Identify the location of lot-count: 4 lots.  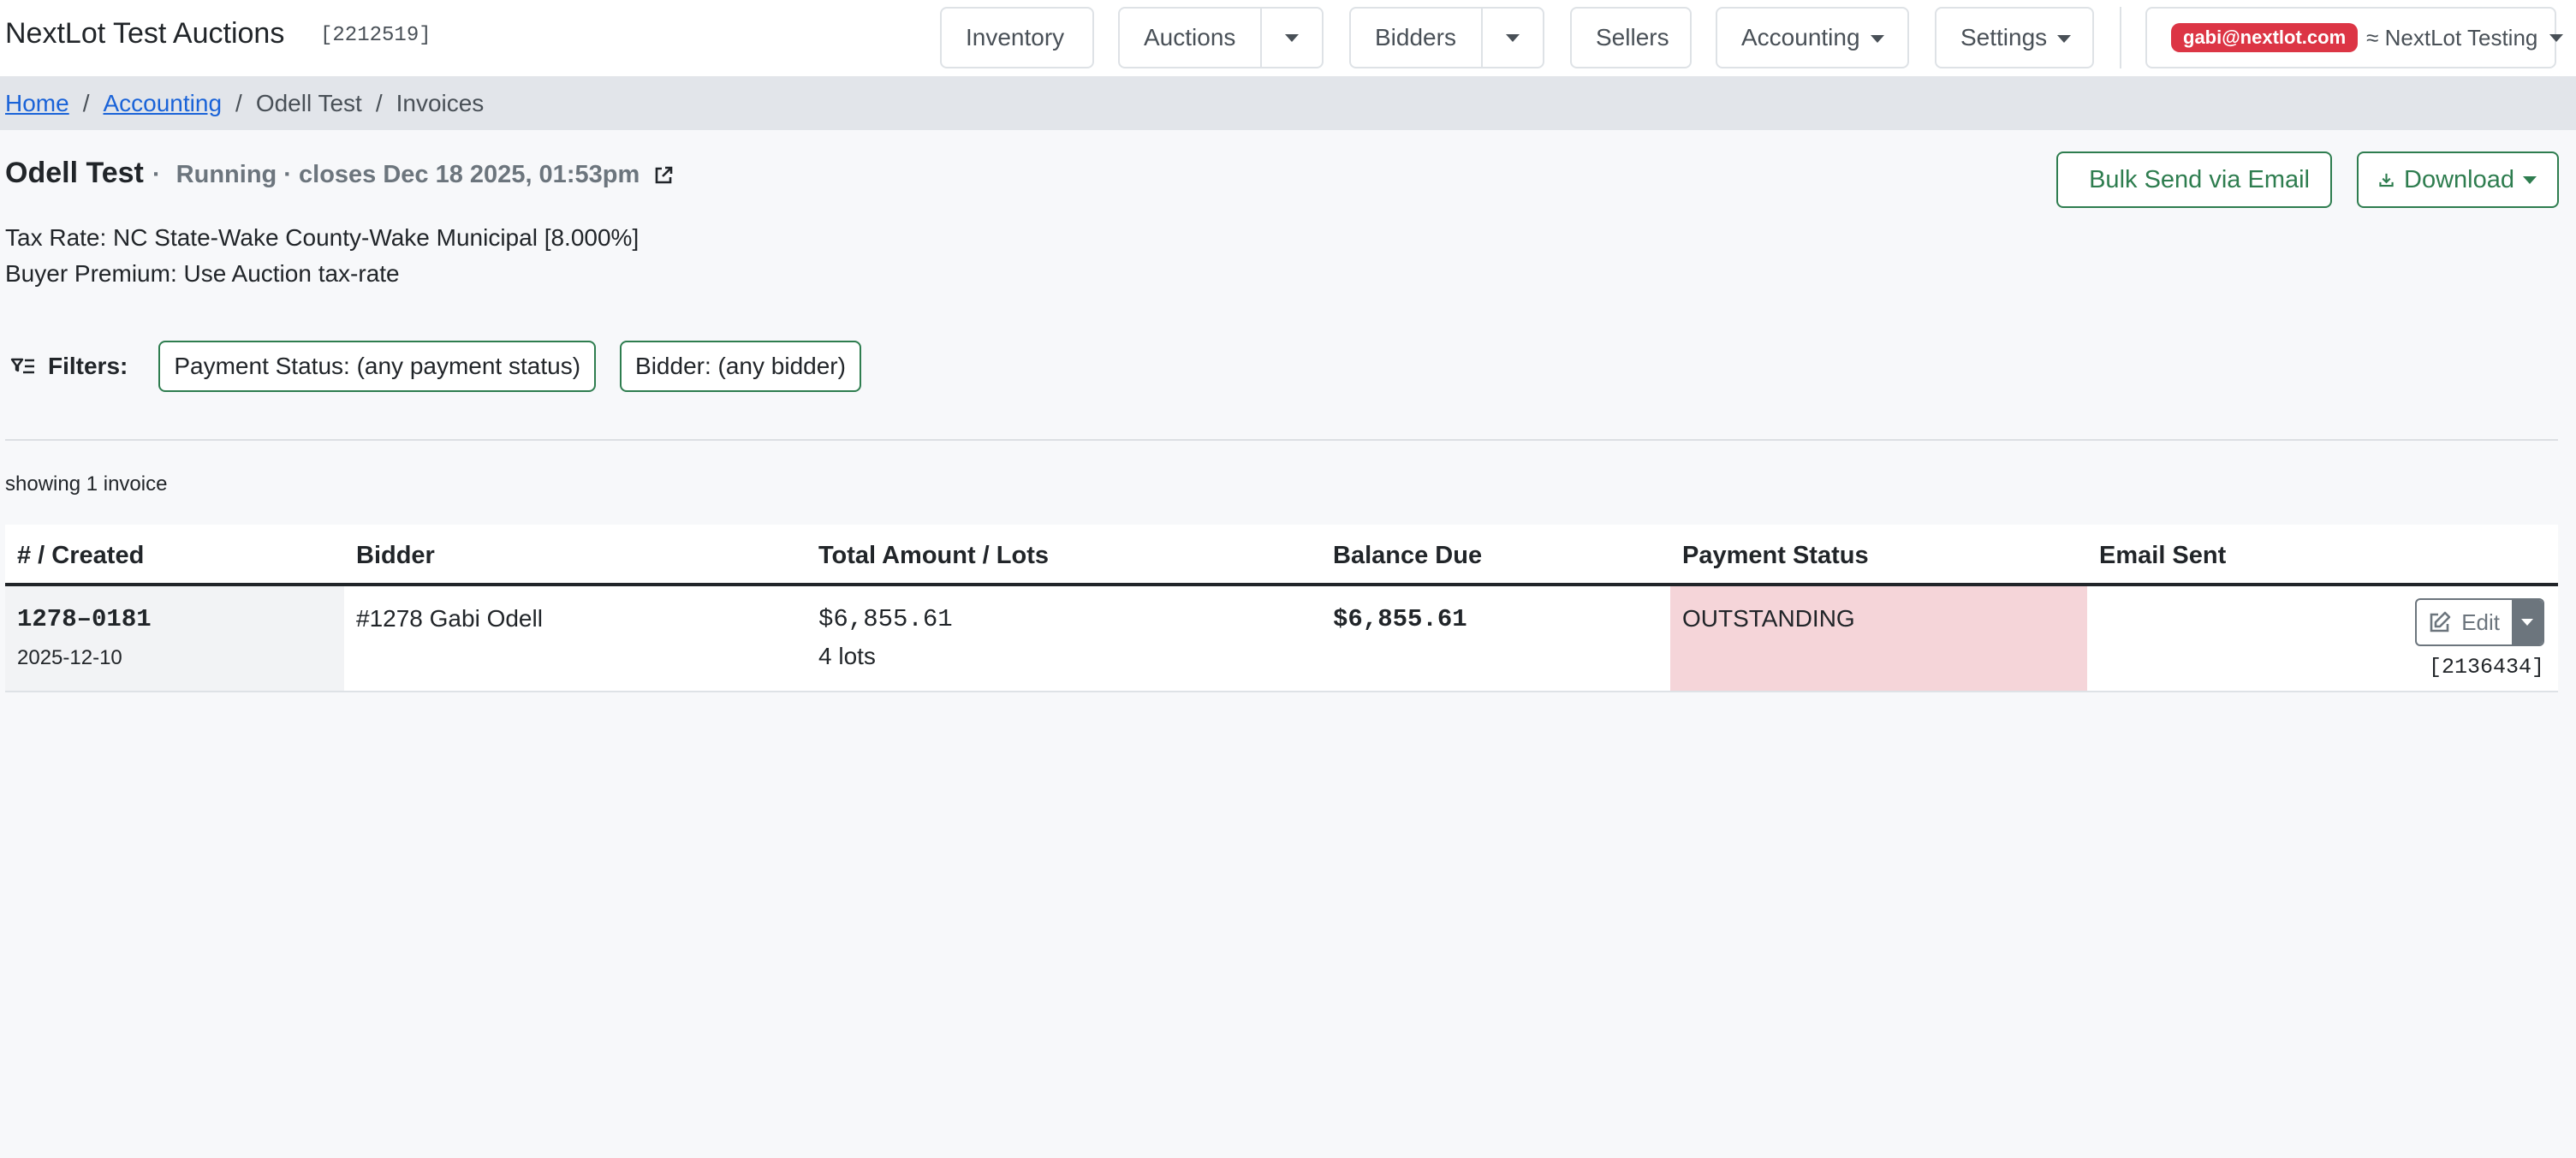
(847, 656).